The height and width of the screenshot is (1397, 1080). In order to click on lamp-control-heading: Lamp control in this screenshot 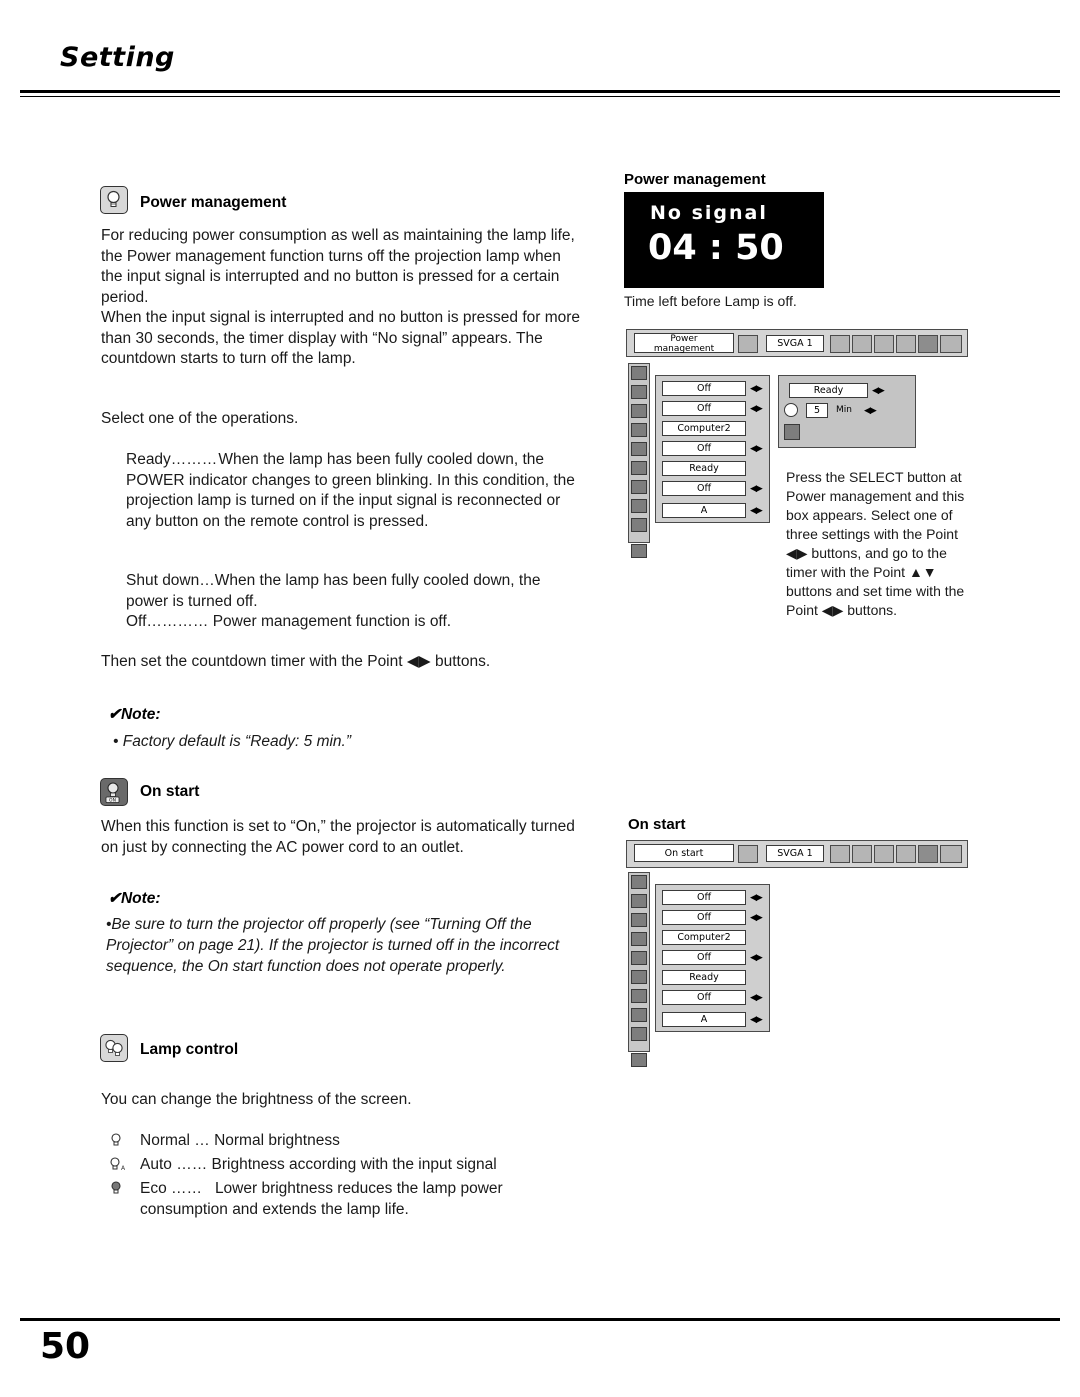, I will do `click(189, 1049)`.